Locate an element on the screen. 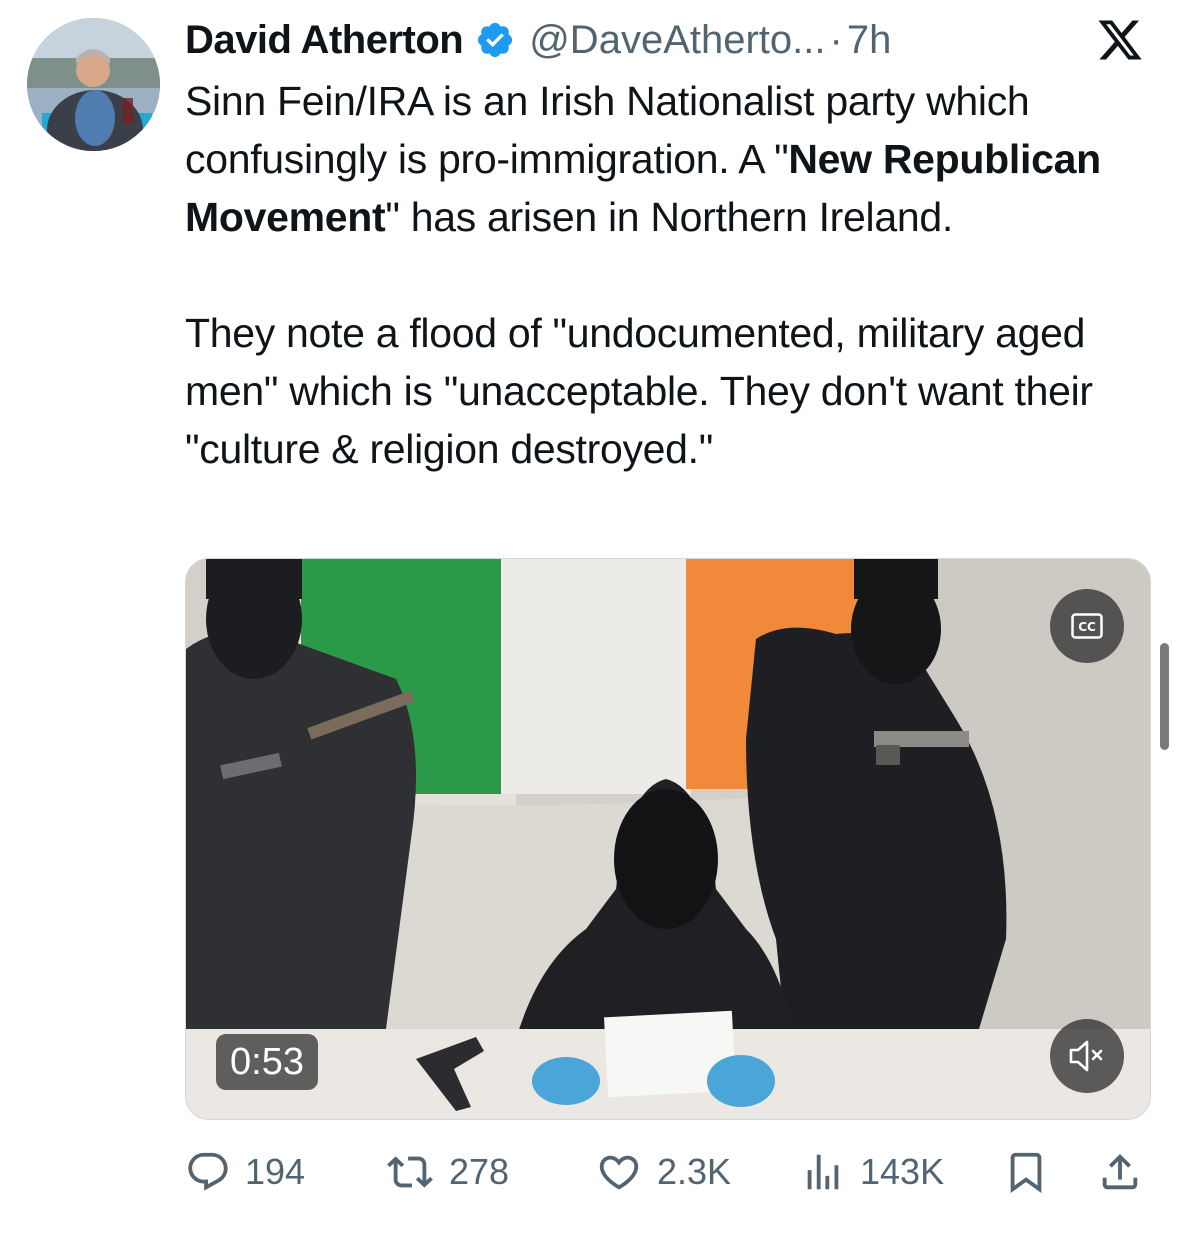  reply-button: 194 is located at coordinates (245, 1172).